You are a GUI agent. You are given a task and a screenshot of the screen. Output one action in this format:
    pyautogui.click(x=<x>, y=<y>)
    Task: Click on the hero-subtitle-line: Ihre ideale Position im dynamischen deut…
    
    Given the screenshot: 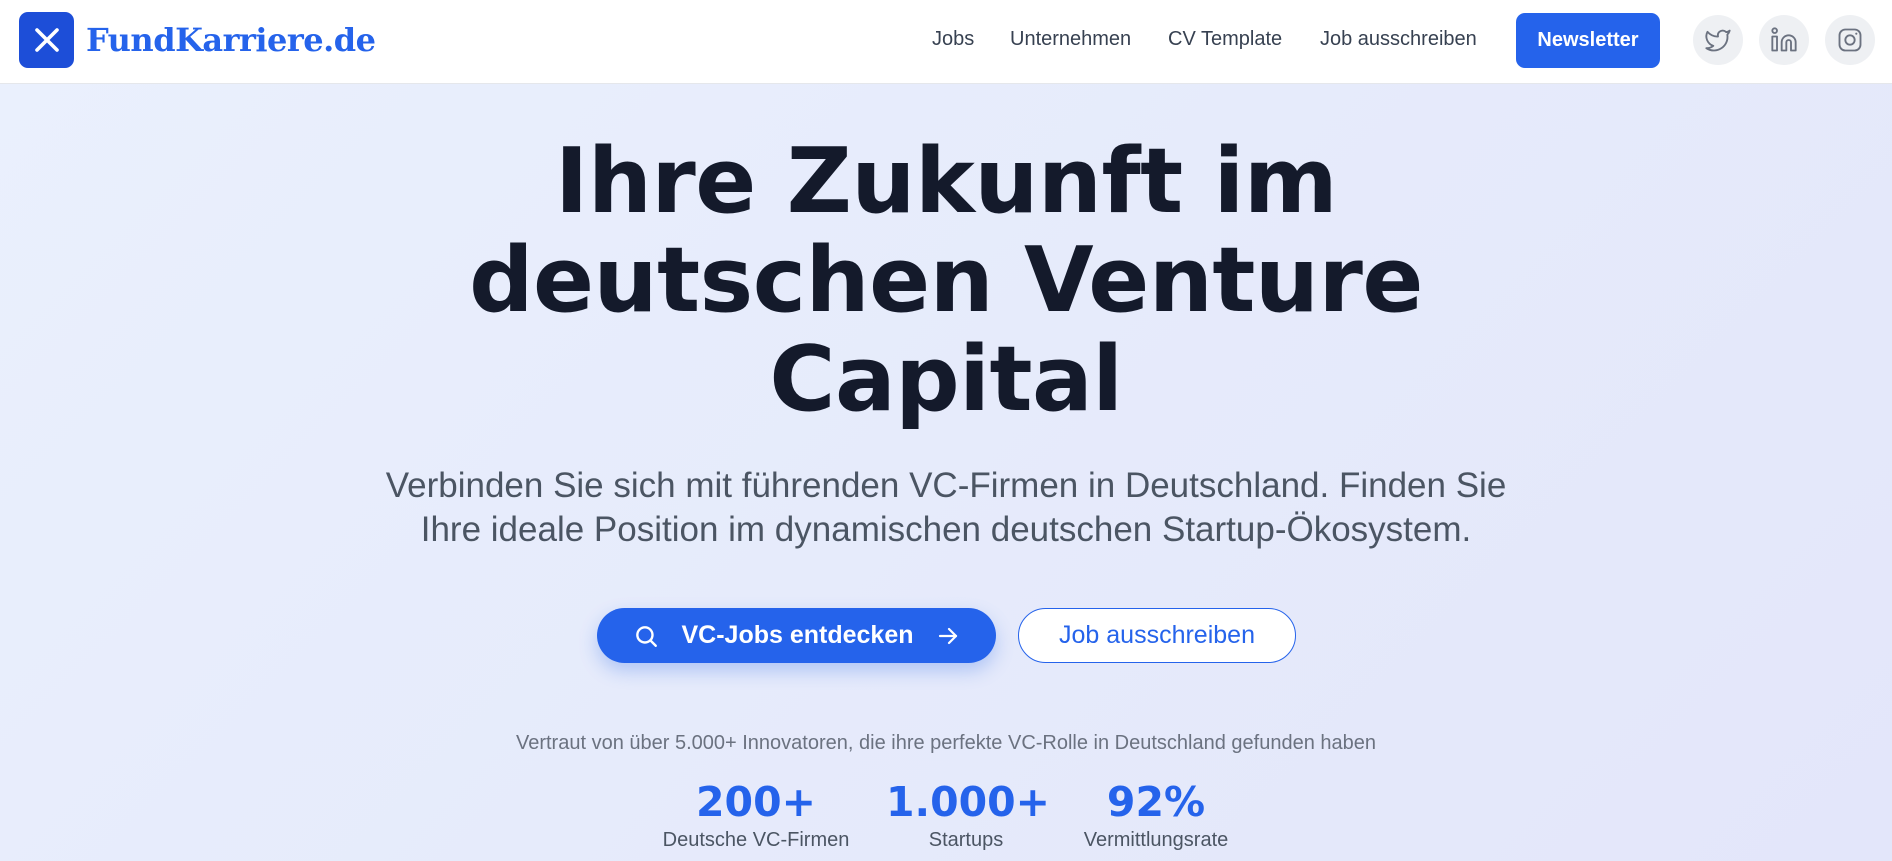 What is the action you would take?
    pyautogui.click(x=946, y=529)
    